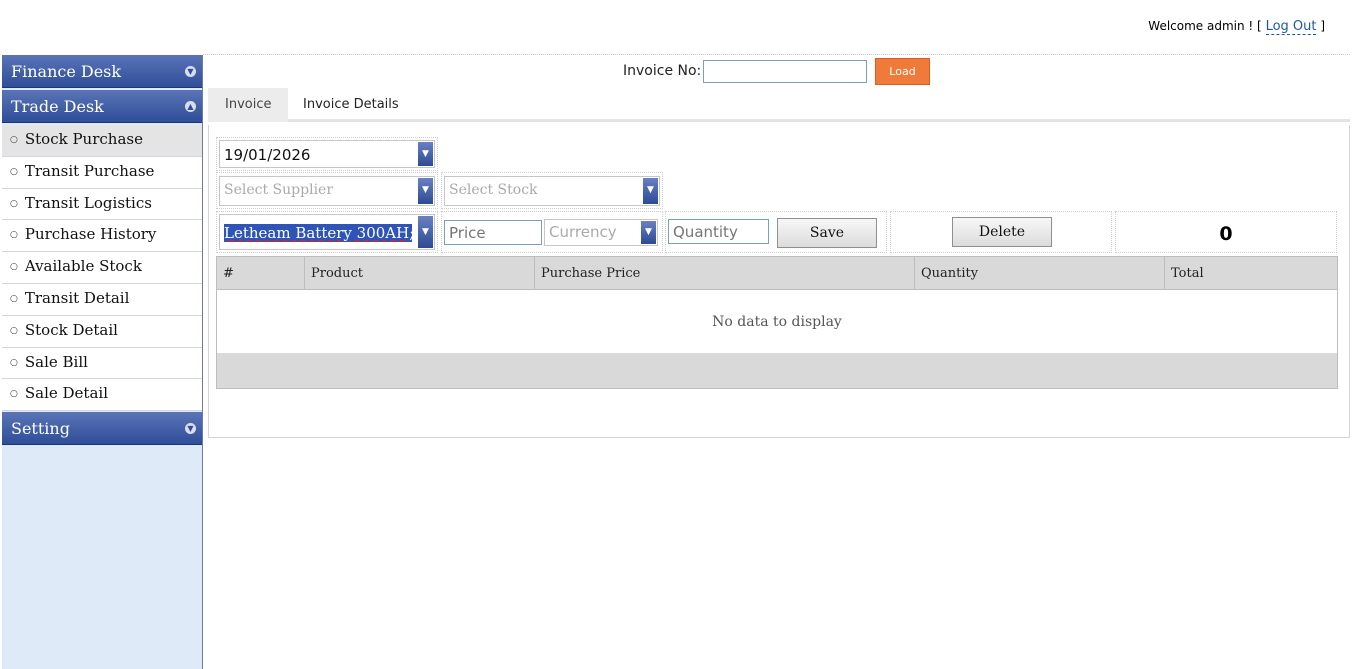  I want to click on sidebar-section-label: Finance Desk, so click(66, 71).